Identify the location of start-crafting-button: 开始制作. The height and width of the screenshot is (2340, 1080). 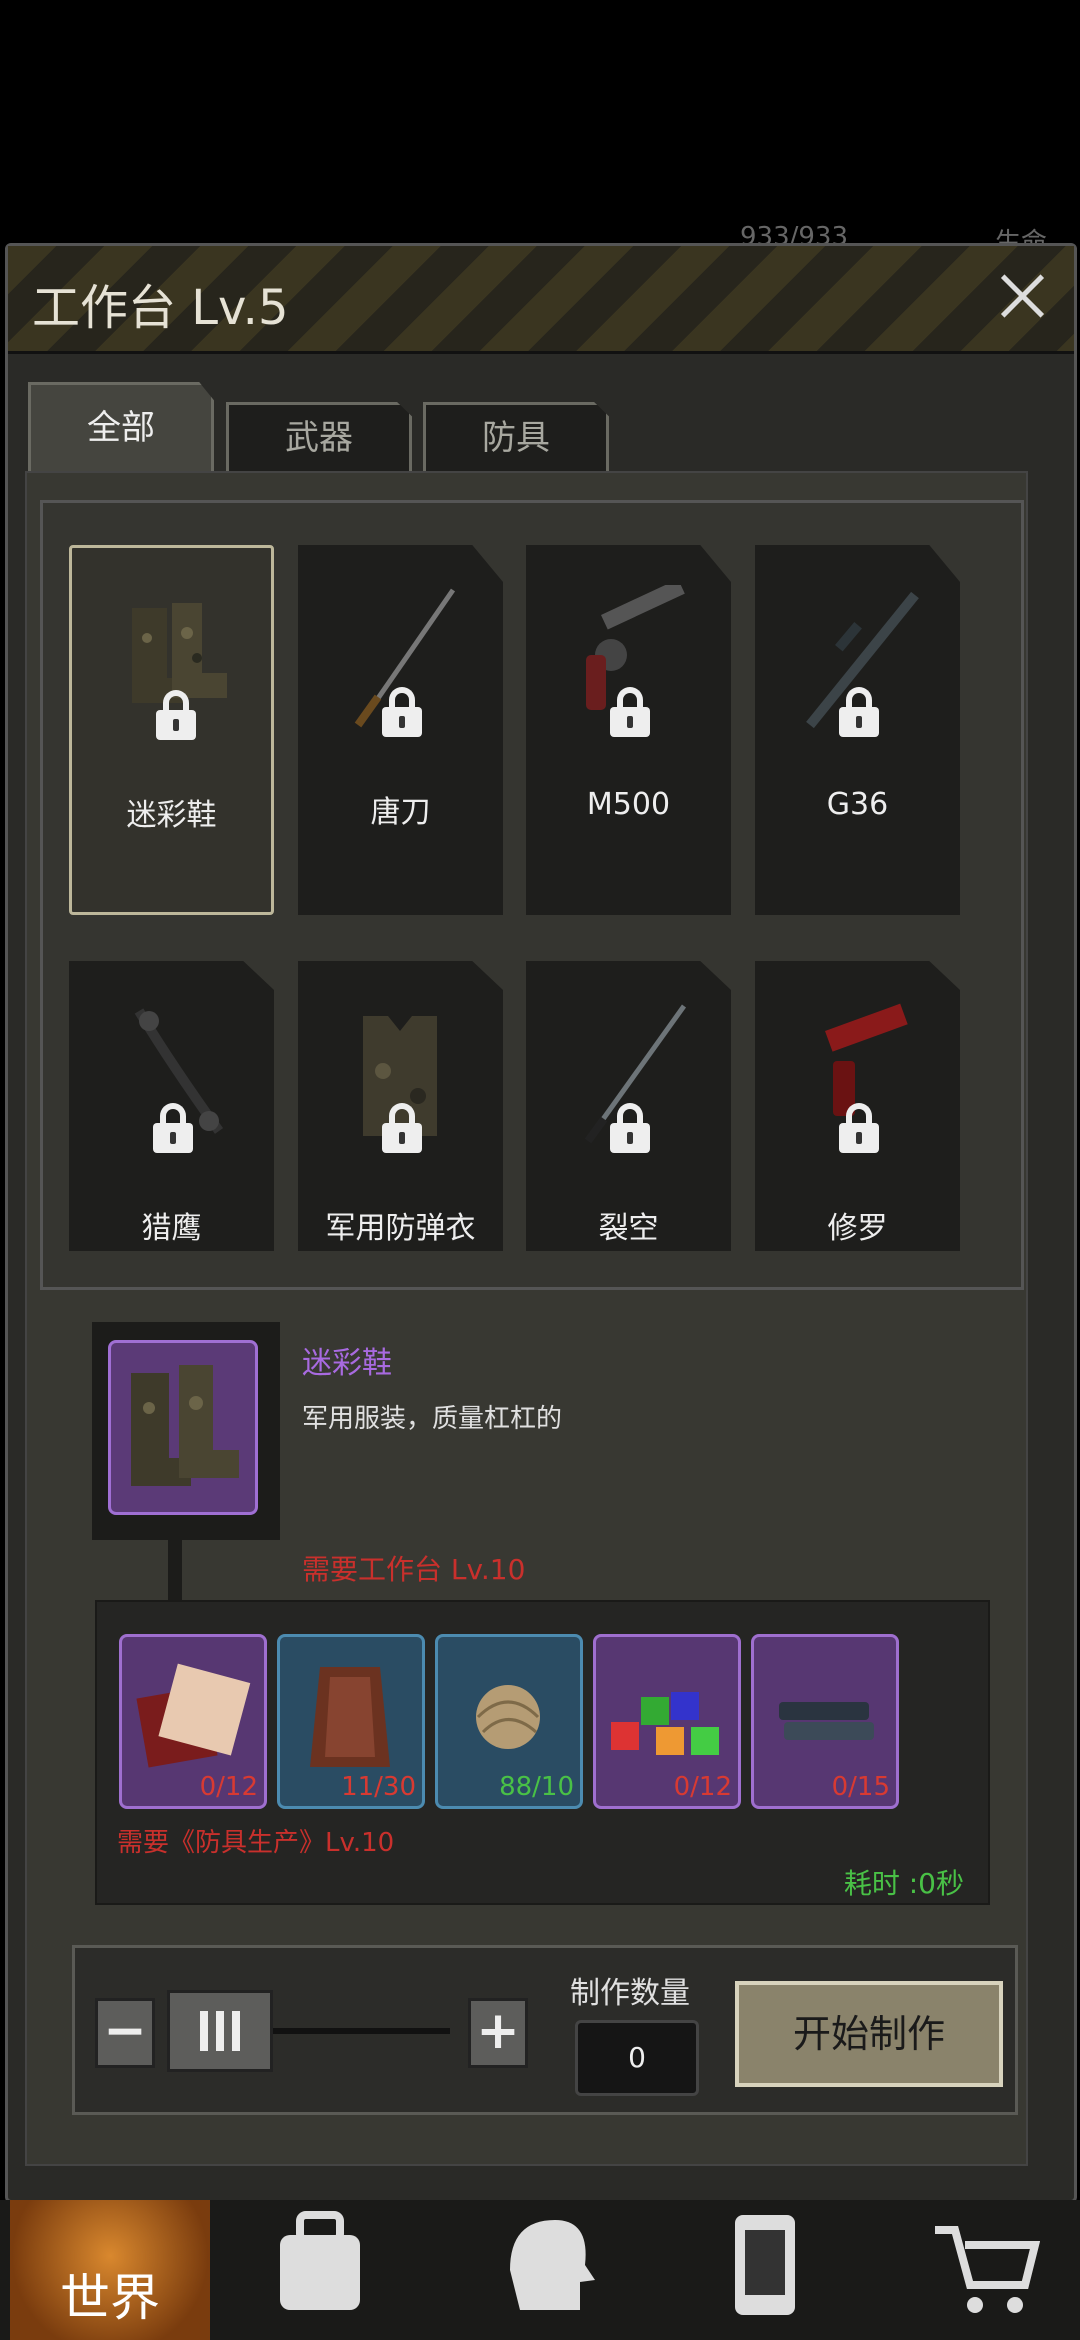
(869, 2034).